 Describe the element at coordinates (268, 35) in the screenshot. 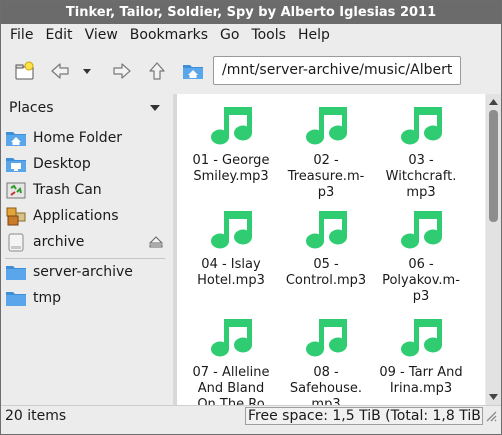

I see `menu-tools: Tools` at that location.